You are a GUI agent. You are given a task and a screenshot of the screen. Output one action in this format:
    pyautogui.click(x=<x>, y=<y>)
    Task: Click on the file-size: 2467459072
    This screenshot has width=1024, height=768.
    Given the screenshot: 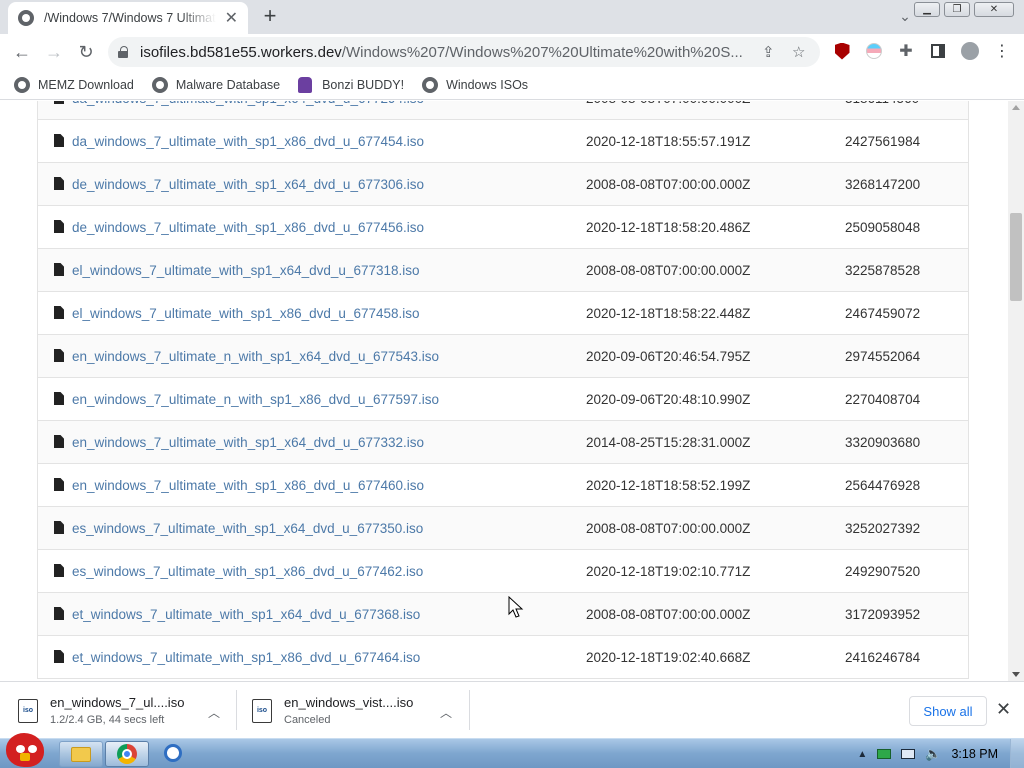 What is the action you would take?
    pyautogui.click(x=883, y=313)
    